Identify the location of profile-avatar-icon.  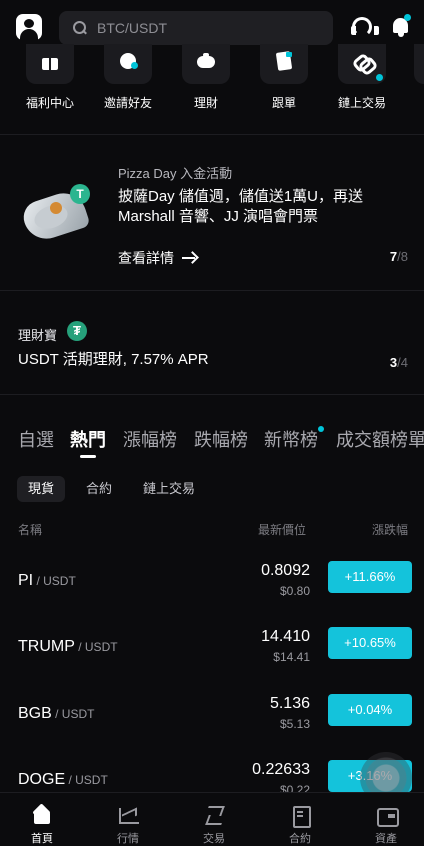
(29, 27).